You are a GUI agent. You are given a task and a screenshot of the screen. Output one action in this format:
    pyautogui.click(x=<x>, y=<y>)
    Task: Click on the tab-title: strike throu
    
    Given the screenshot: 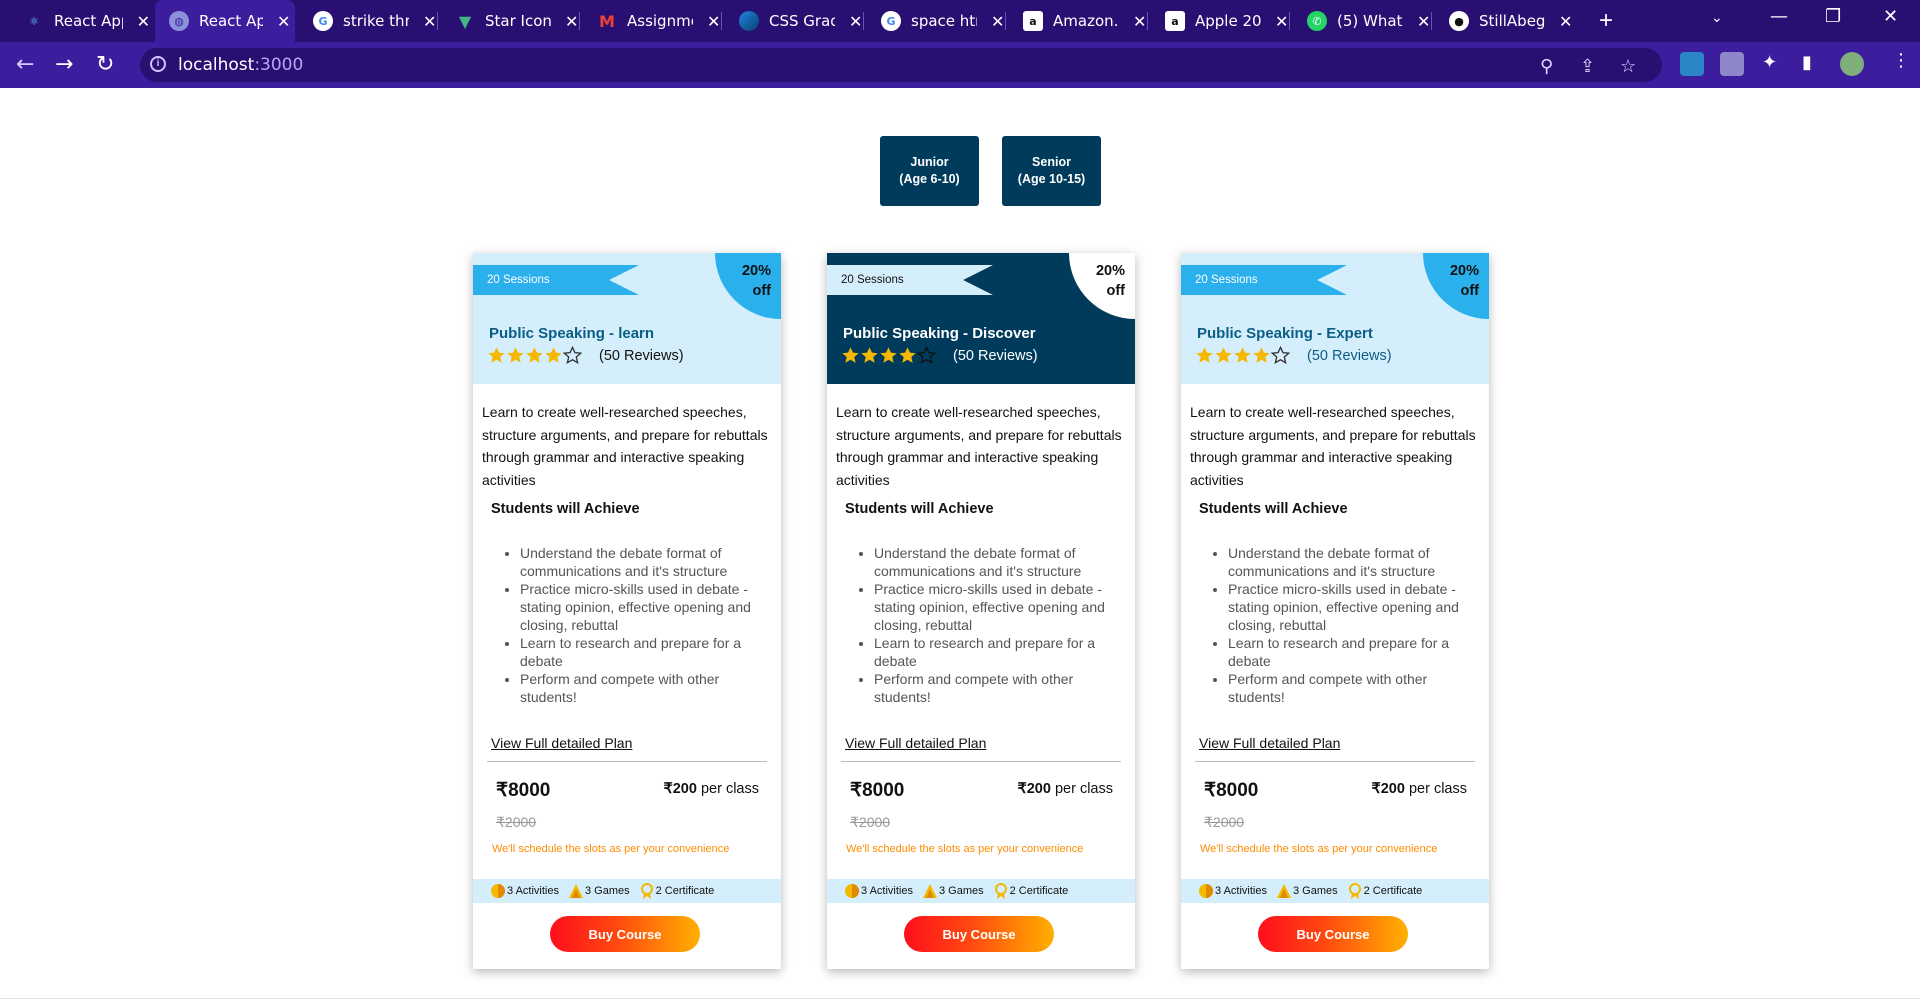 What is the action you would take?
    pyautogui.click(x=376, y=21)
    